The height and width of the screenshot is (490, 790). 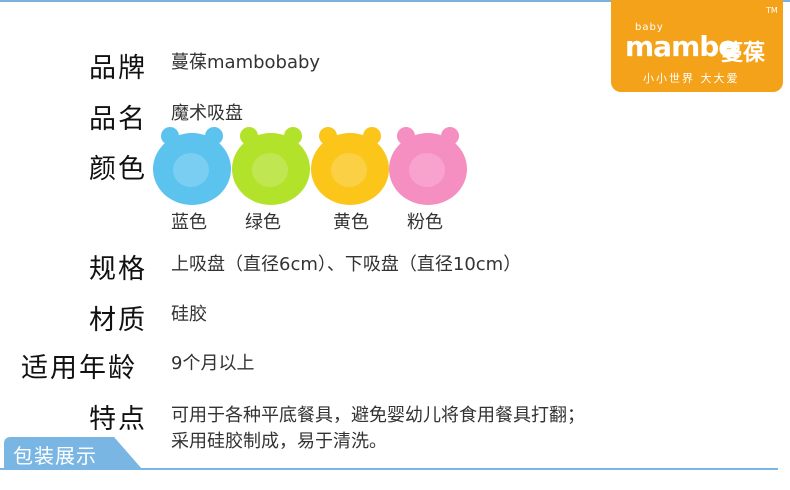 What do you see at coordinates (425, 222) in the screenshot?
I see `color-name-pink: 粉色` at bounding box center [425, 222].